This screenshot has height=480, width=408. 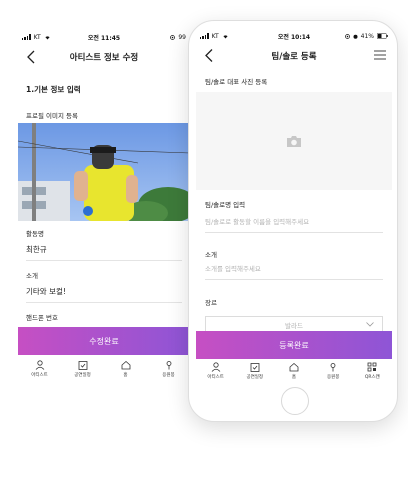 What do you see at coordinates (294, 345) in the screenshot?
I see `register-complete-button: 등록완료` at bounding box center [294, 345].